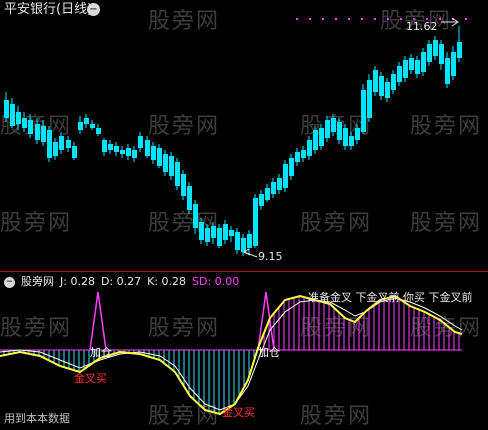  I want to click on signal-add-position-1: 加仓, so click(101, 352).